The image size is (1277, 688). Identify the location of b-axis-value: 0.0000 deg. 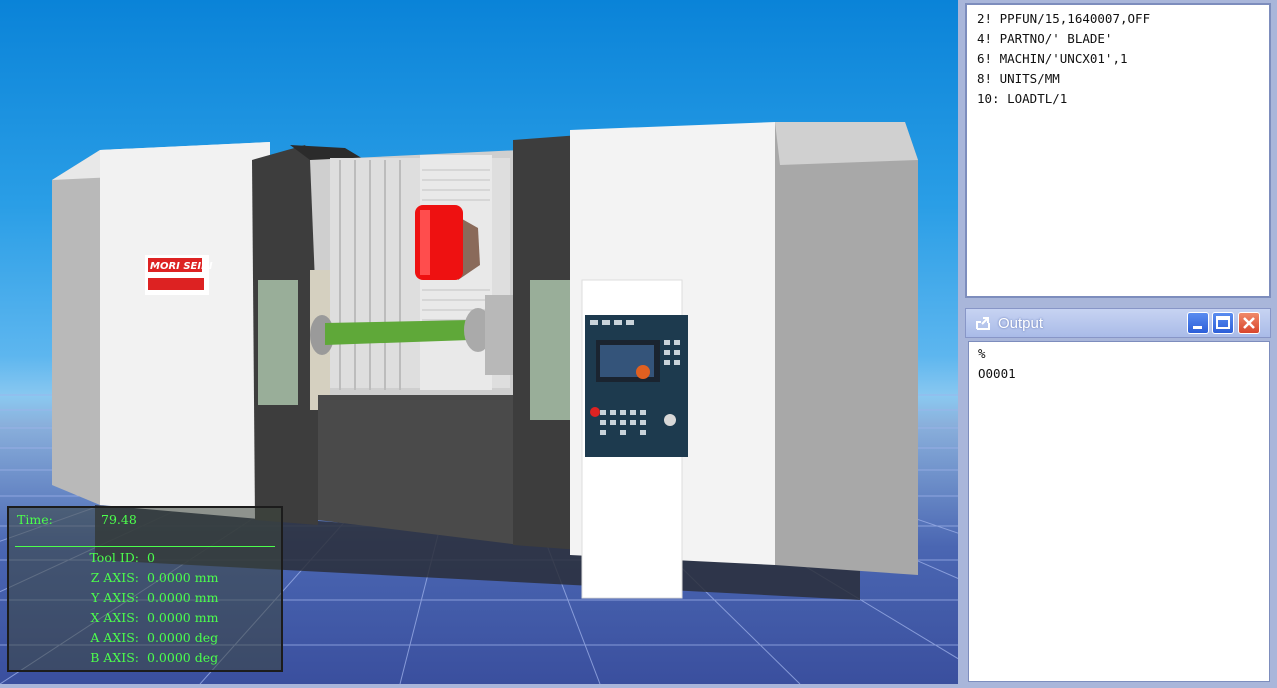
(183, 657).